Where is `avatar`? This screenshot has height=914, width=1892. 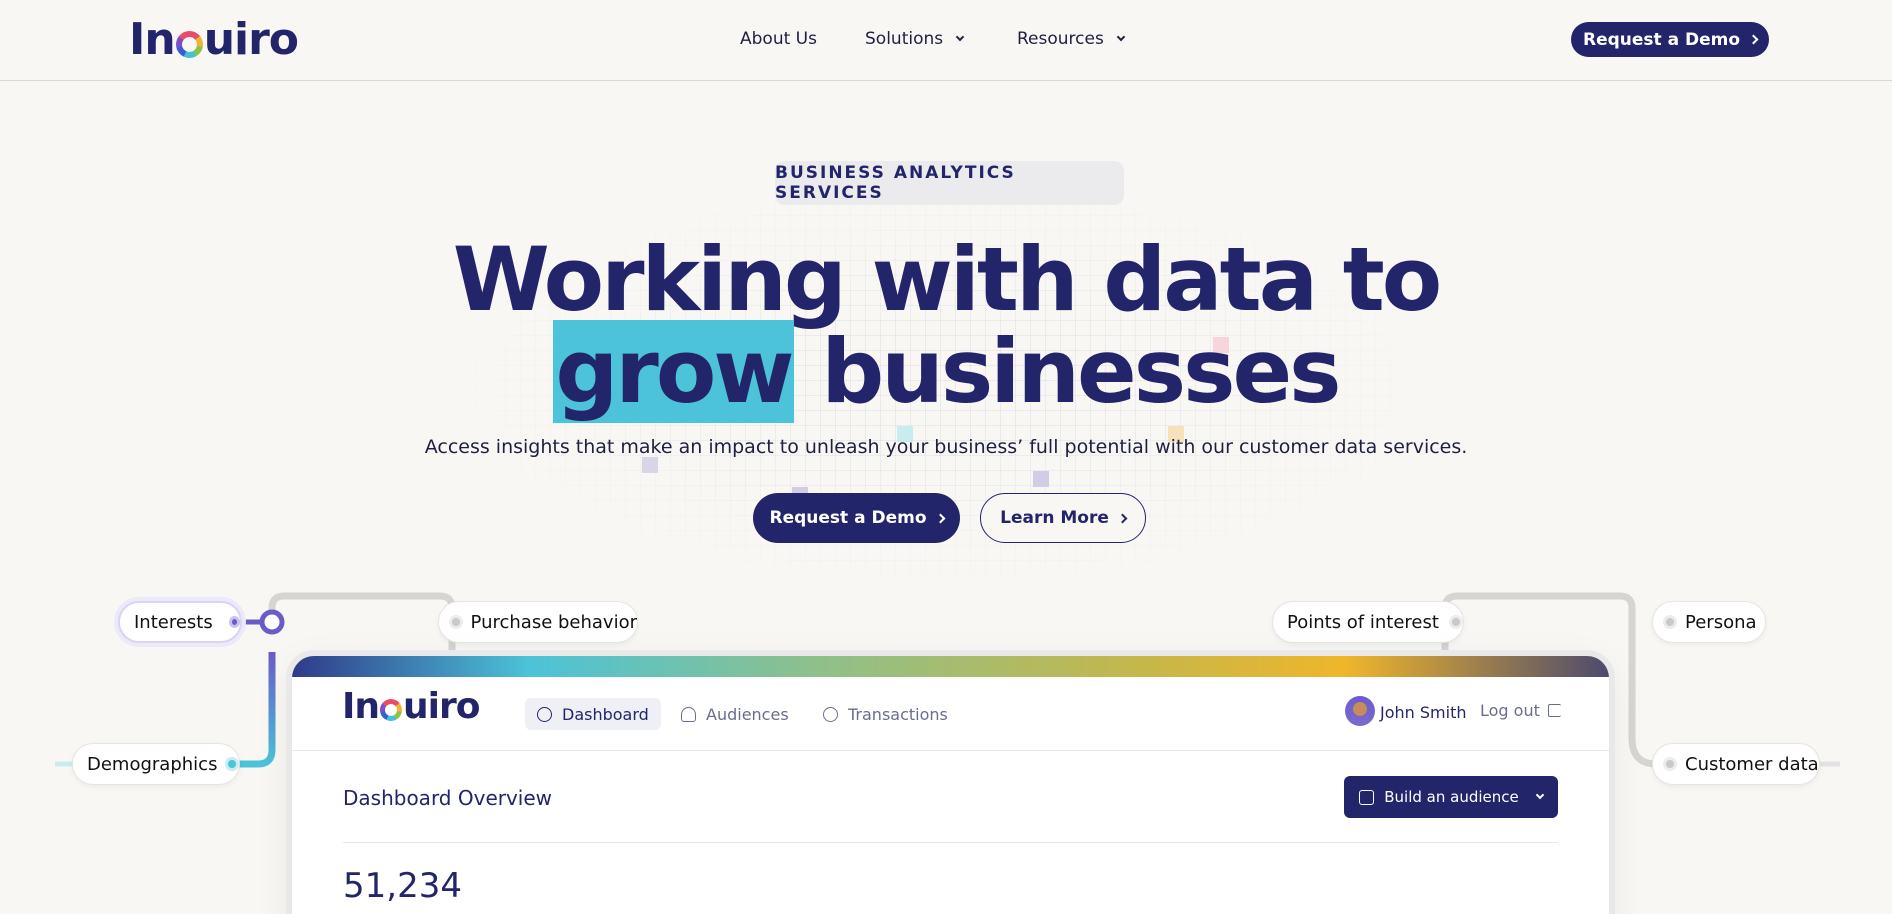
avatar is located at coordinates (1360, 711).